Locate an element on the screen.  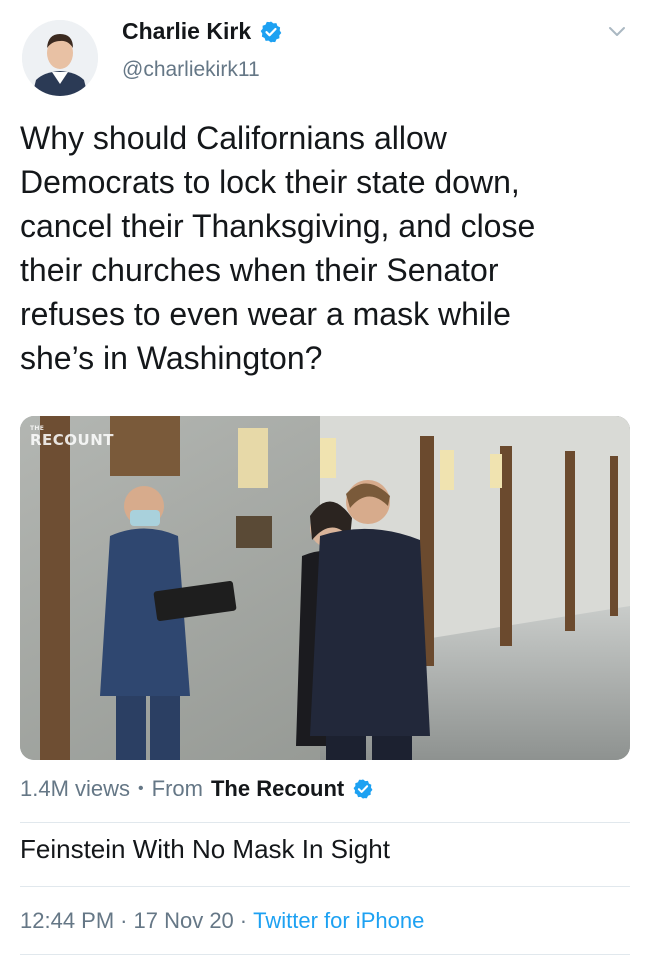
author-name-row: Charlie Kirk is located at coordinates (202, 31).